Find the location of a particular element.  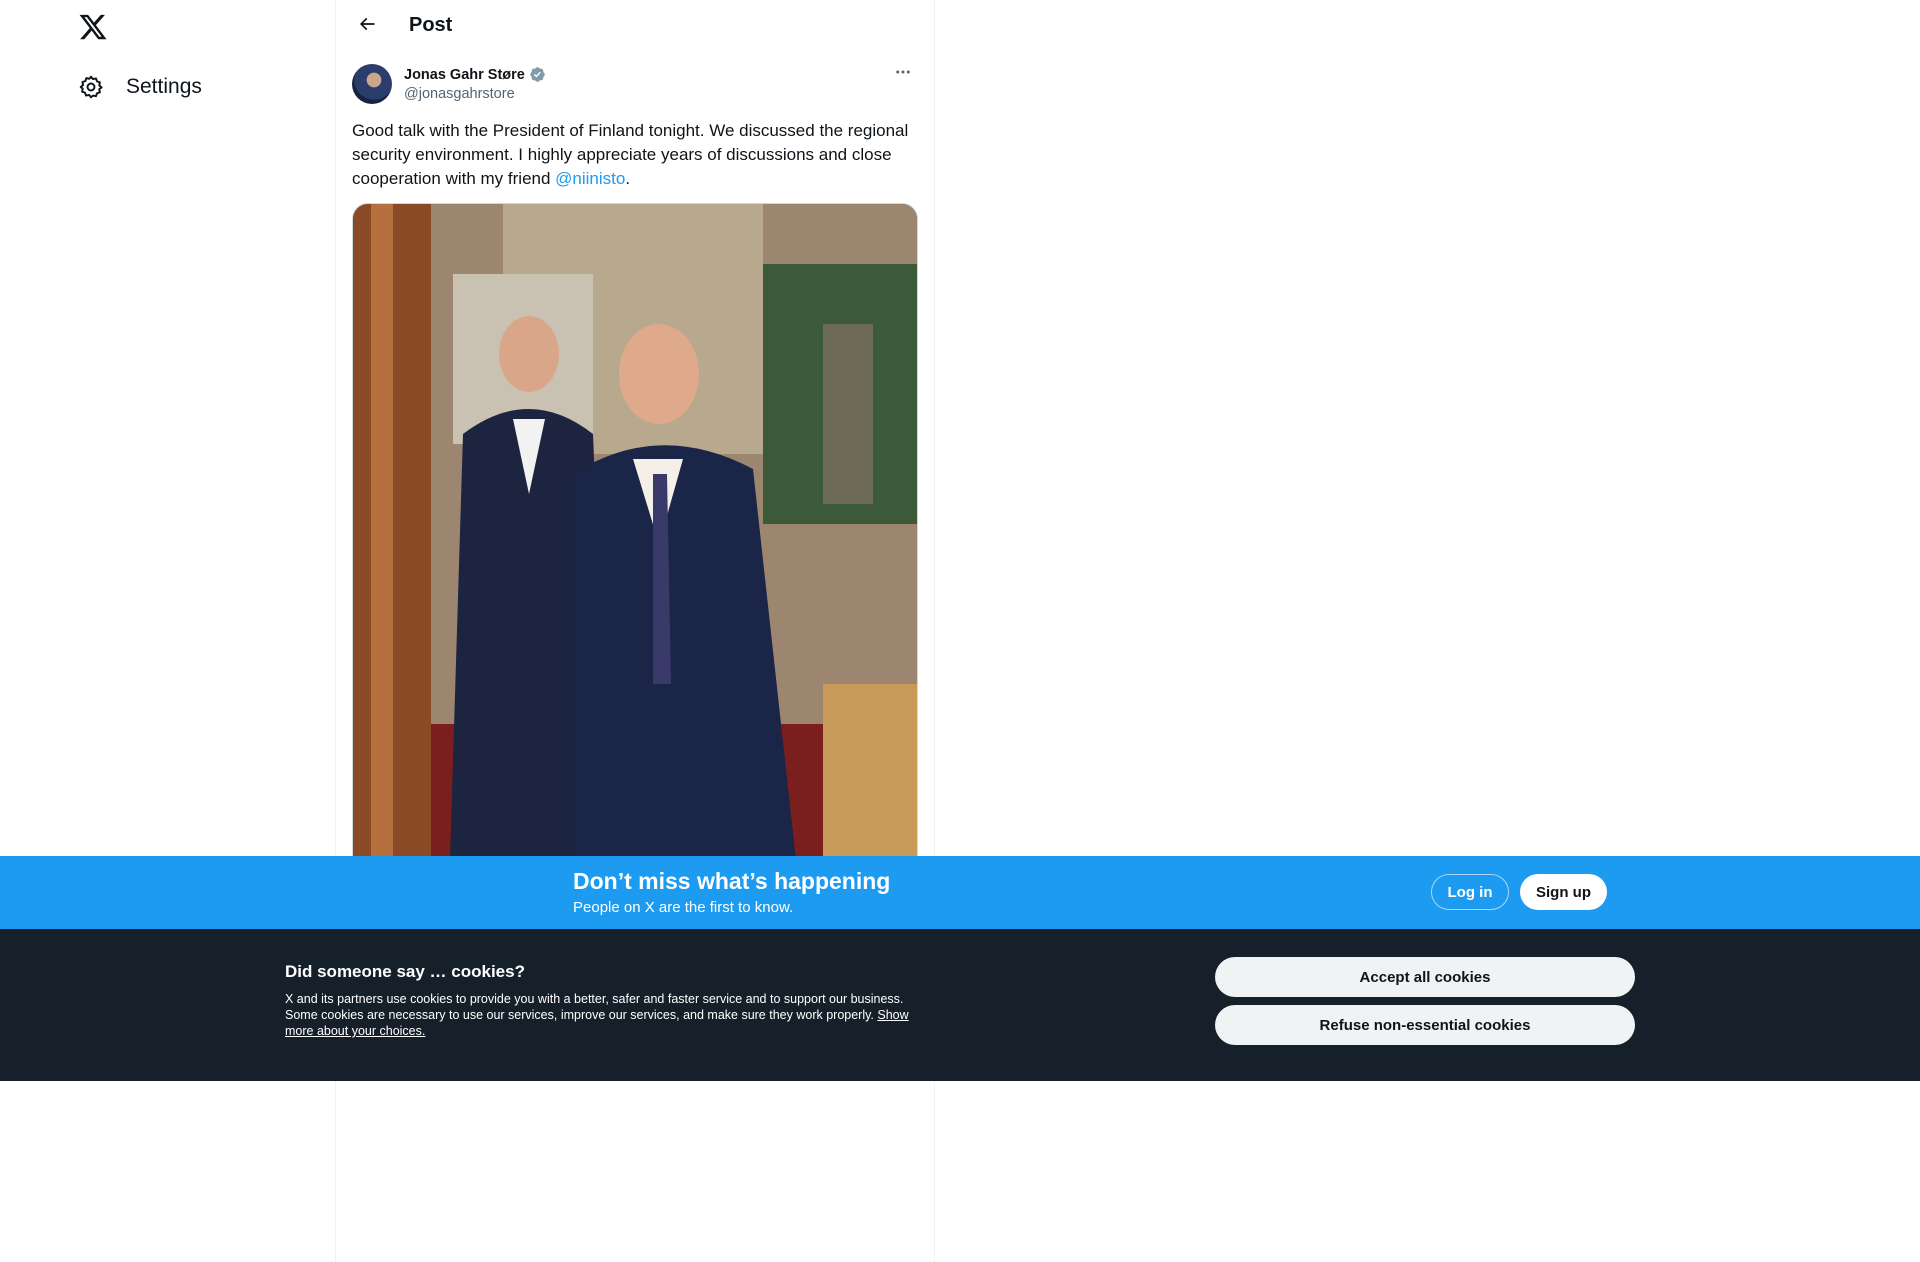

mention-link: @niinisto is located at coordinates (590, 178).